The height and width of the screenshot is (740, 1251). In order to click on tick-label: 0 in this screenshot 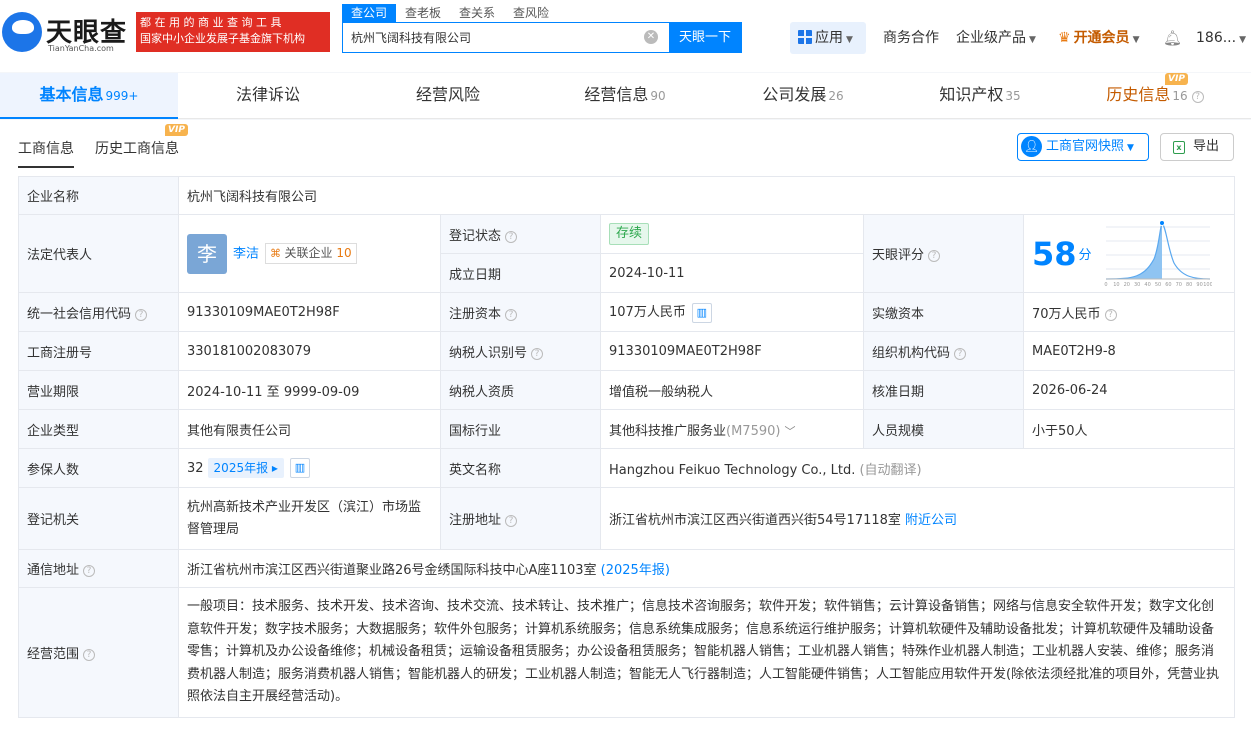, I will do `click(1105, 285)`.